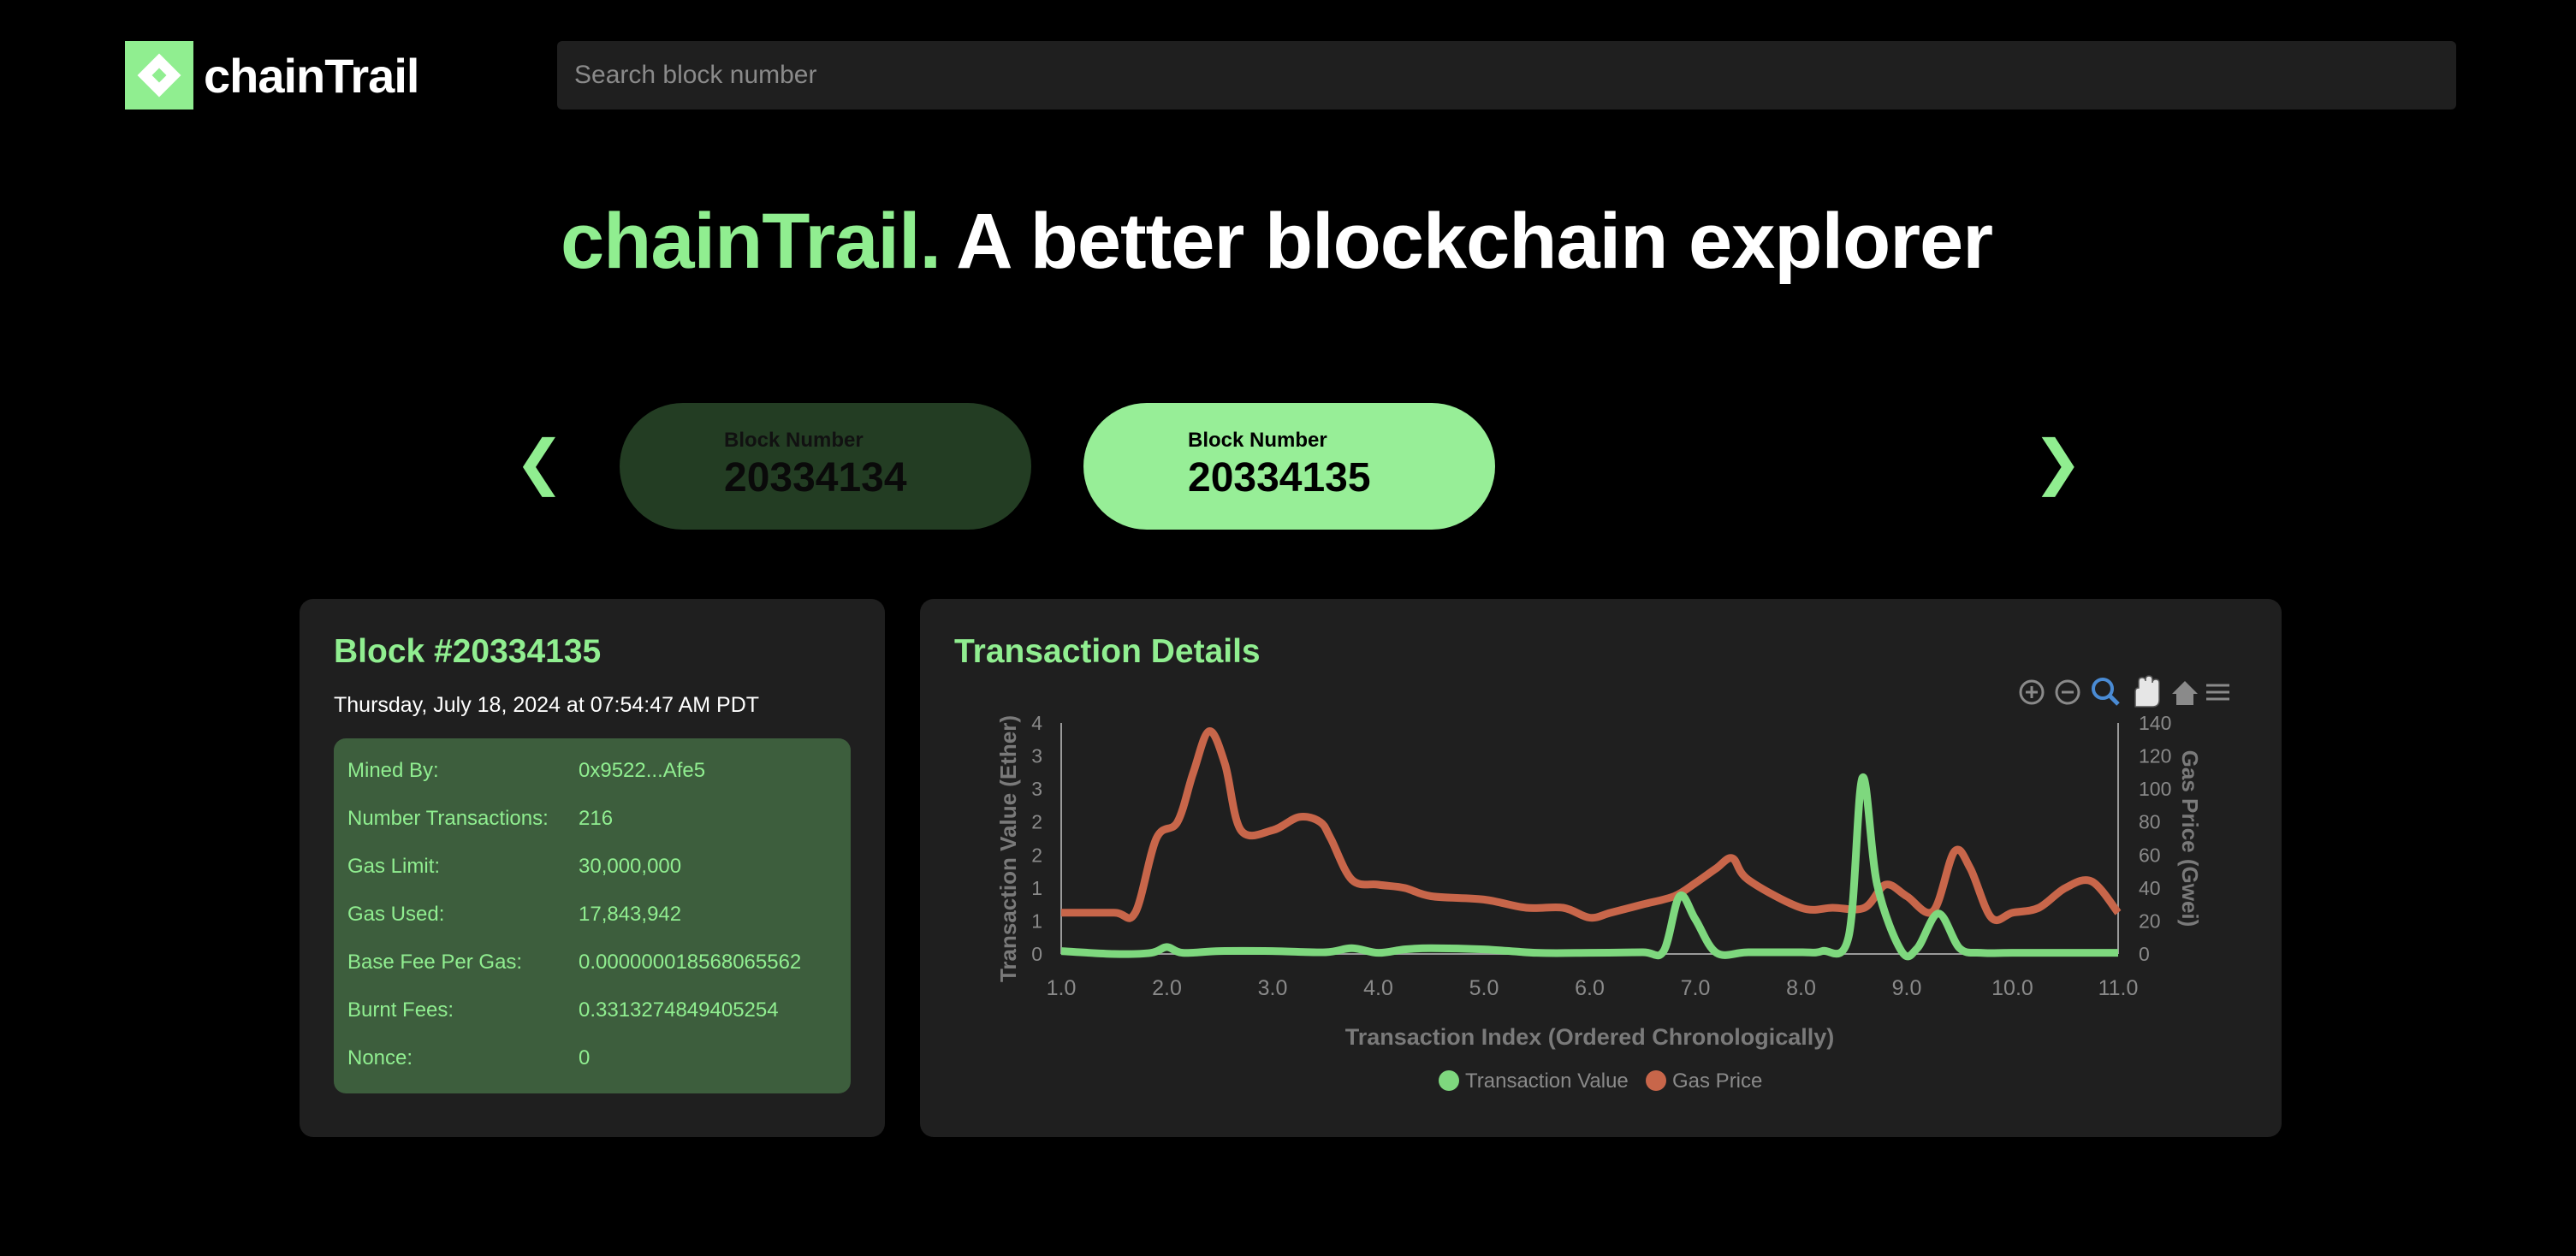 This screenshot has width=2576, height=1256. I want to click on x-tick-label: 11.0, so click(2118, 988).